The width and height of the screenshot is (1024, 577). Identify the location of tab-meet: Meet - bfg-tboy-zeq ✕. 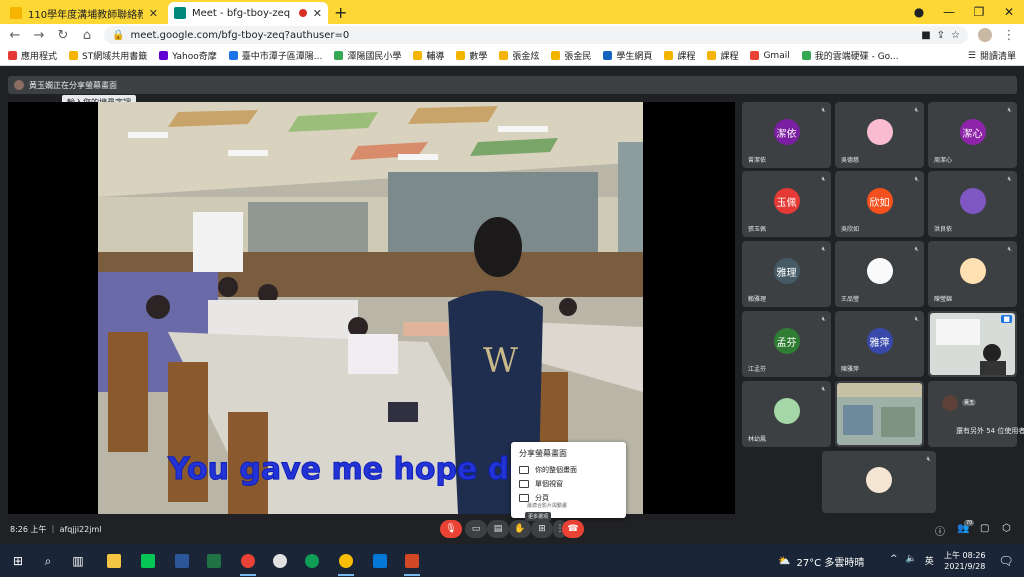
(248, 13).